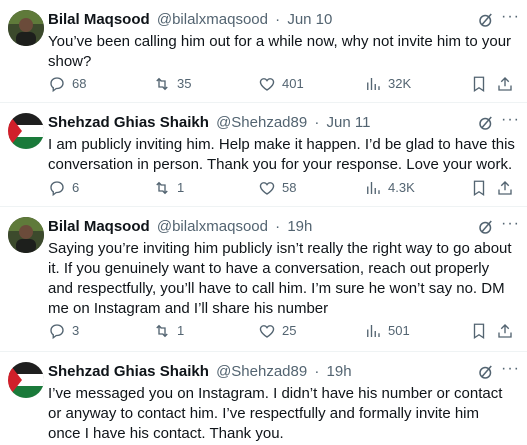 The height and width of the screenshot is (445, 527). I want to click on like-button: 25, so click(277, 331).